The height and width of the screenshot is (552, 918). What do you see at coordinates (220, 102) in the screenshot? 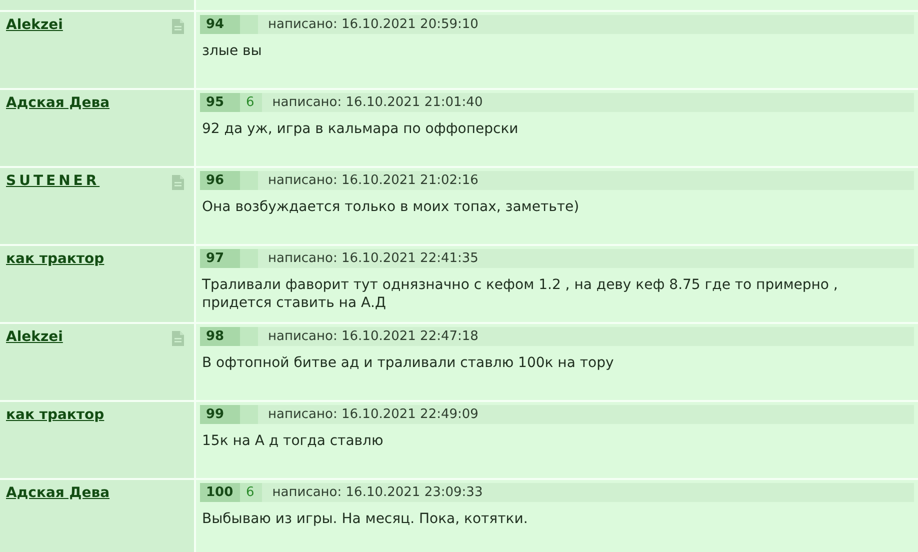
I see `post-number: 95` at bounding box center [220, 102].